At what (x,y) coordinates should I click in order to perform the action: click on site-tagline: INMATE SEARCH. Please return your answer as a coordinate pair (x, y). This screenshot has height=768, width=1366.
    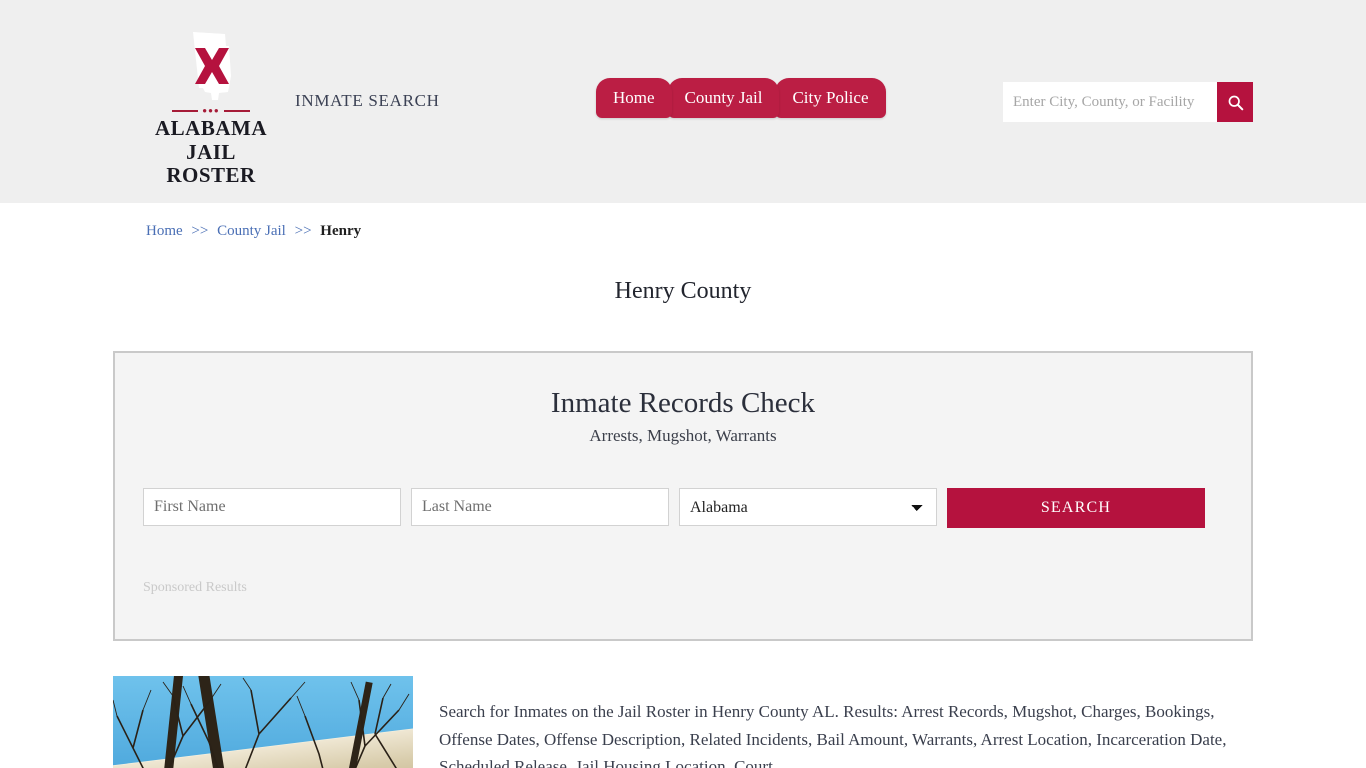
    Looking at the image, I should click on (367, 100).